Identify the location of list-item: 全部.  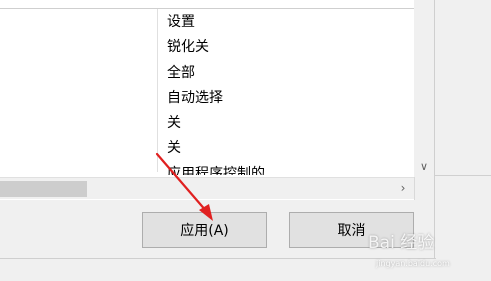
(282, 73).